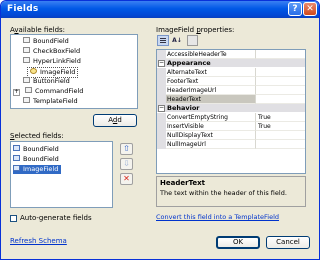 The width and height of the screenshot is (320, 260). What do you see at coordinates (211, 135) in the screenshot?
I see `property-name: NullDisplayText` at bounding box center [211, 135].